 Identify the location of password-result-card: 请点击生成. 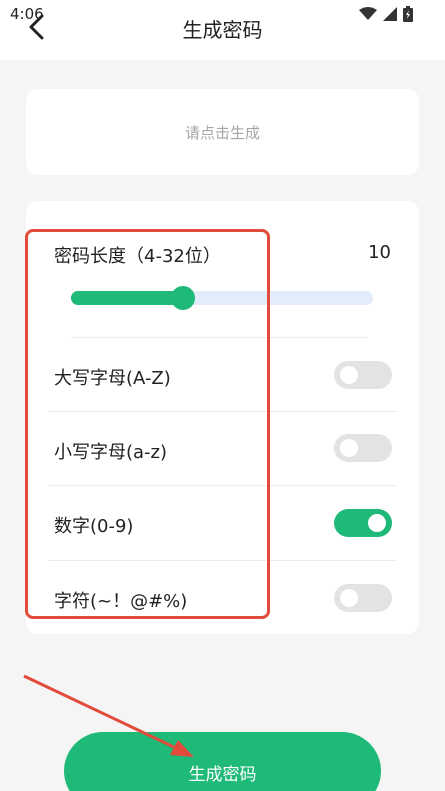
(222, 132).